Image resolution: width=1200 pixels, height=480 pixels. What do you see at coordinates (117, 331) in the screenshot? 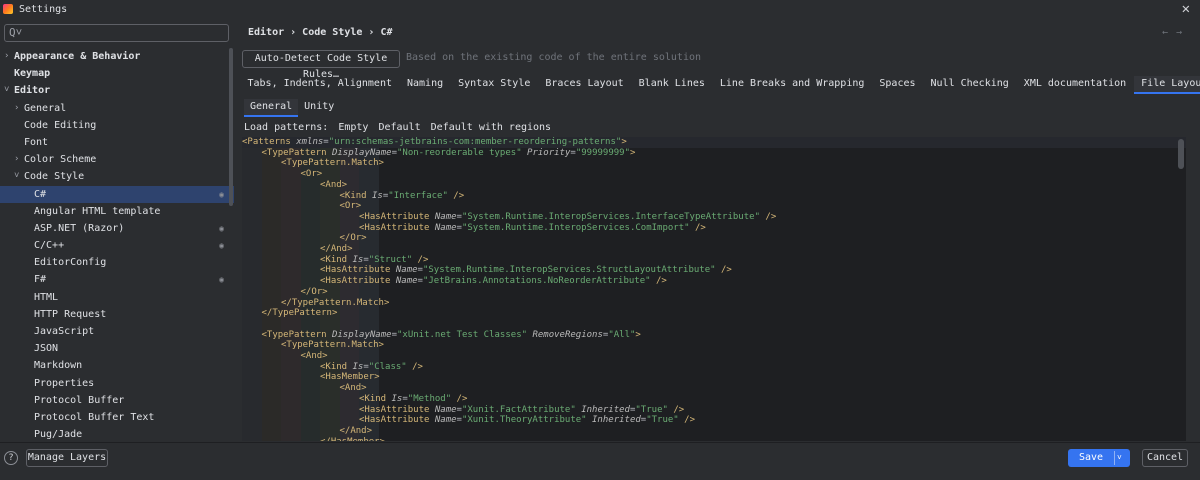
I see `sidebar-item: JavaScript` at bounding box center [117, 331].